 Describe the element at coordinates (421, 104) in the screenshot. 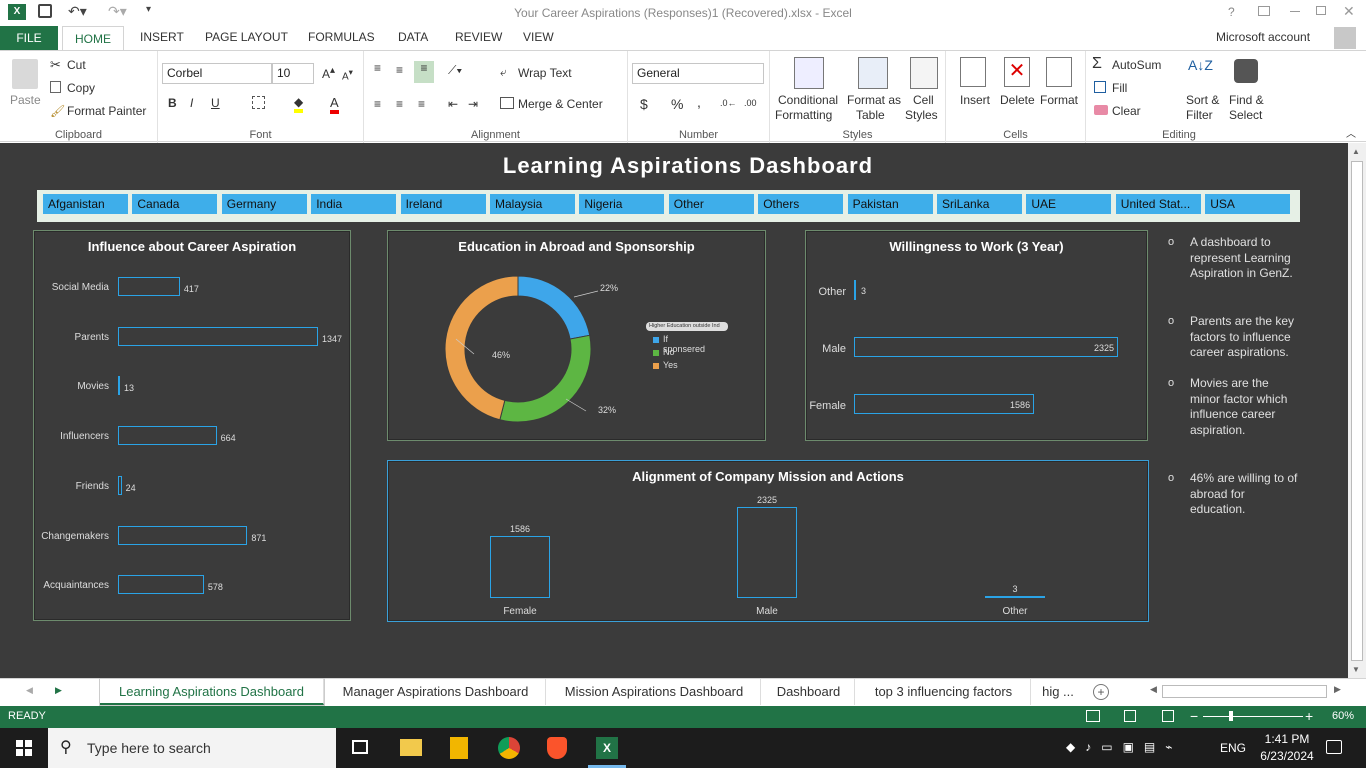

I see `align-right-icon: ≡` at that location.